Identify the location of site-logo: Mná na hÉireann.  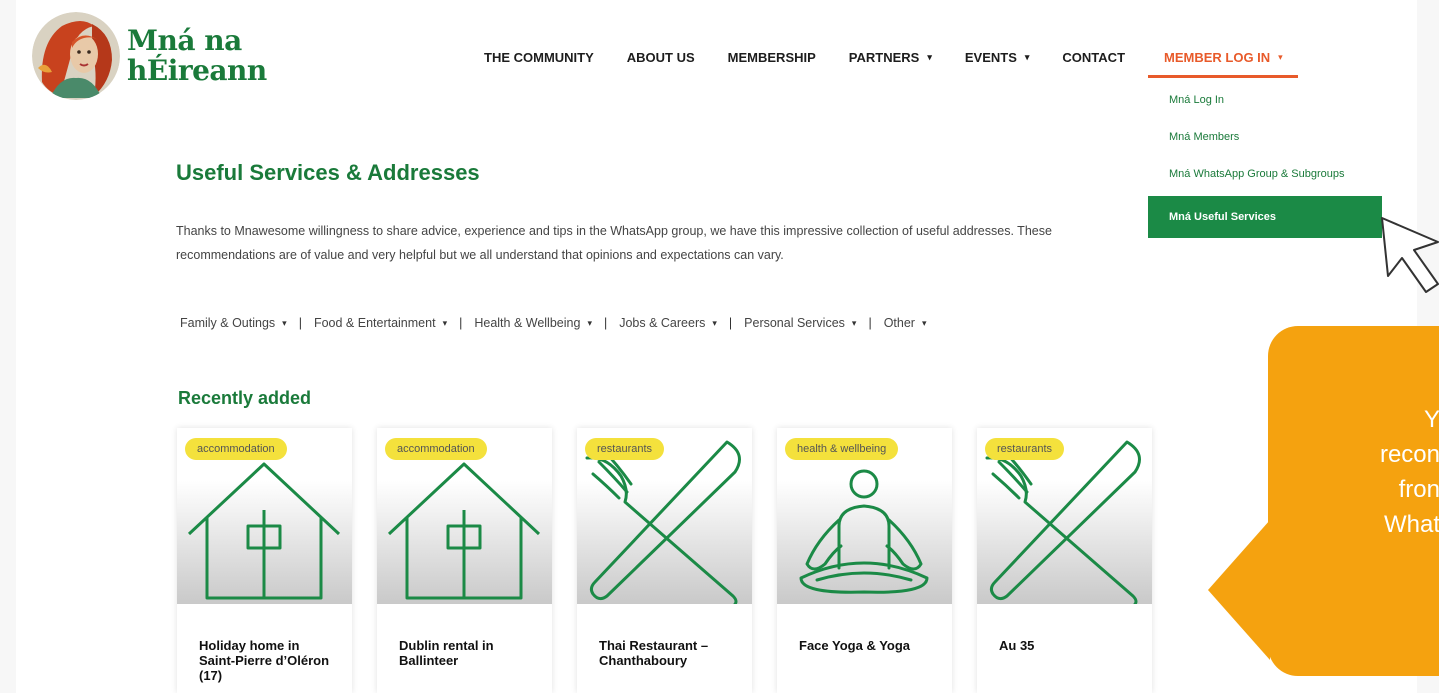
(149, 56).